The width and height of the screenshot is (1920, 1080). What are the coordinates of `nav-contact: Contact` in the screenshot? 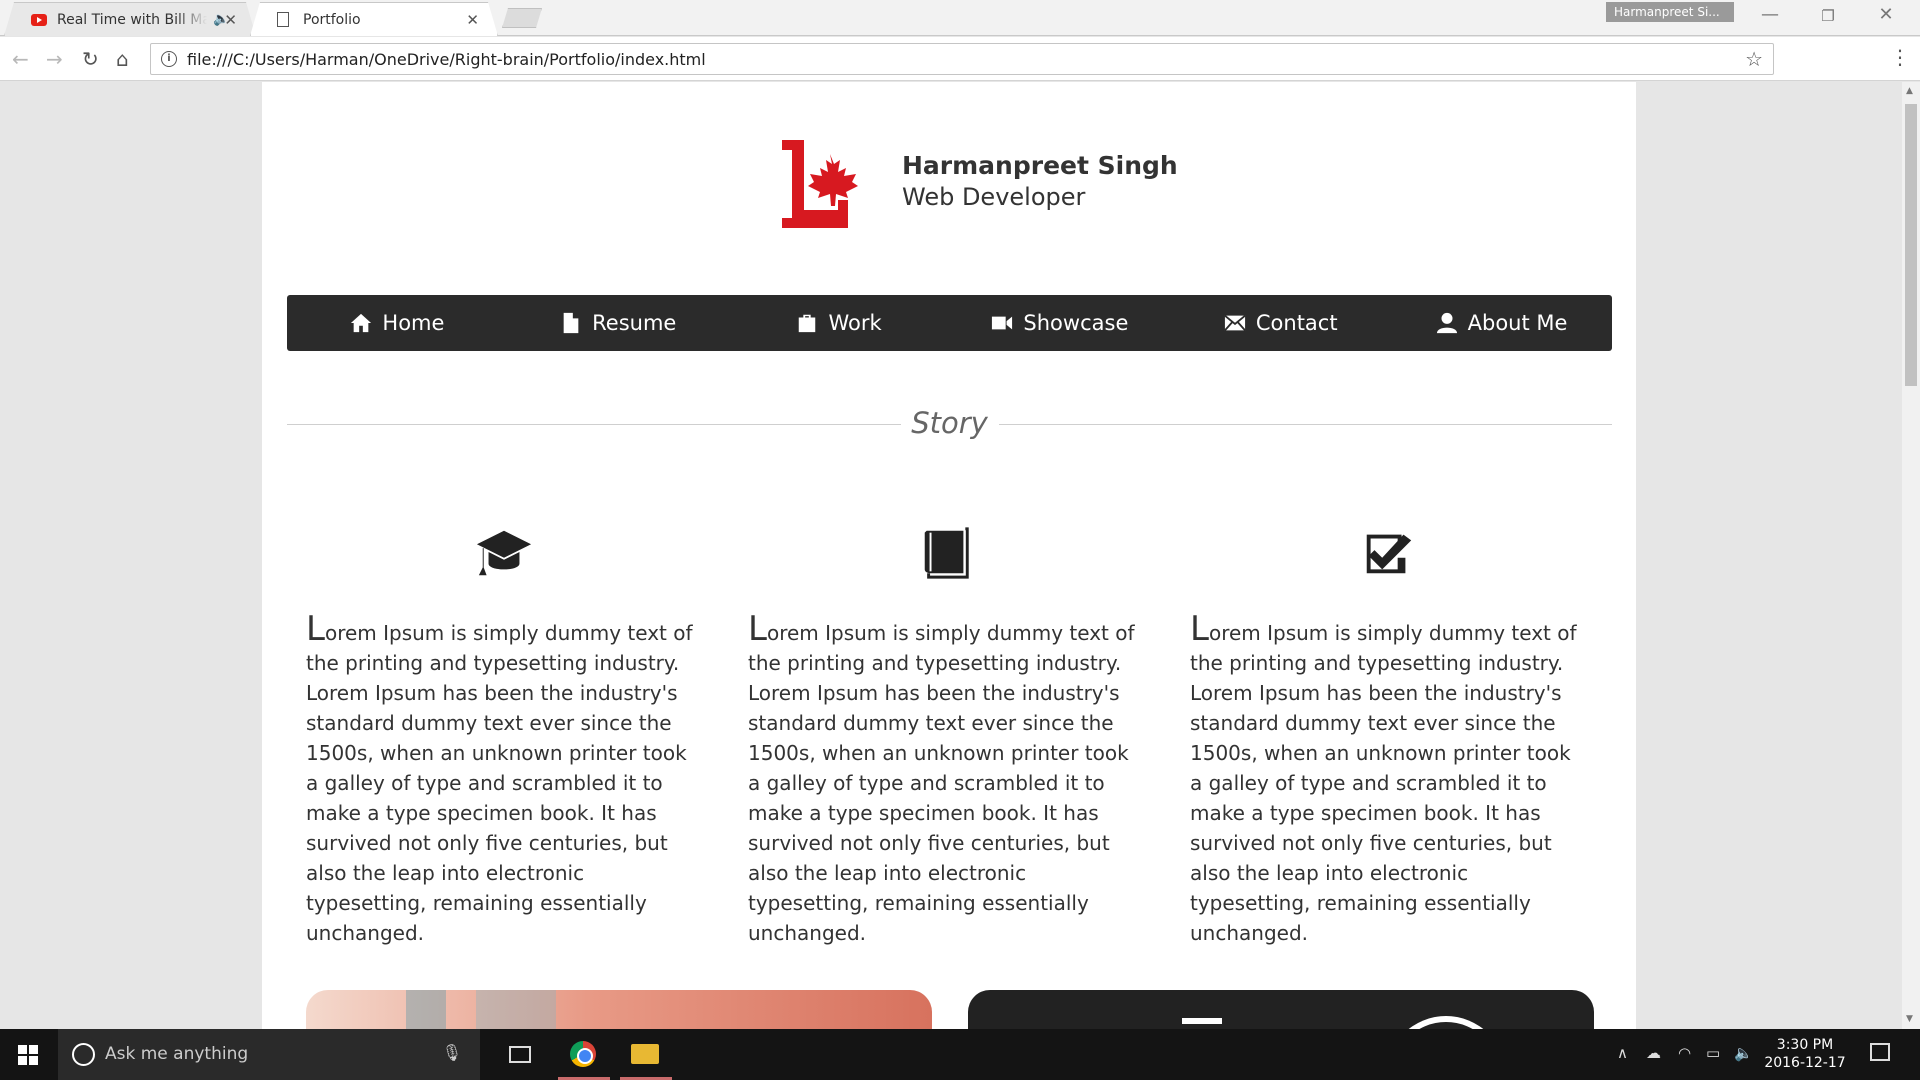 It's located at (1280, 323).